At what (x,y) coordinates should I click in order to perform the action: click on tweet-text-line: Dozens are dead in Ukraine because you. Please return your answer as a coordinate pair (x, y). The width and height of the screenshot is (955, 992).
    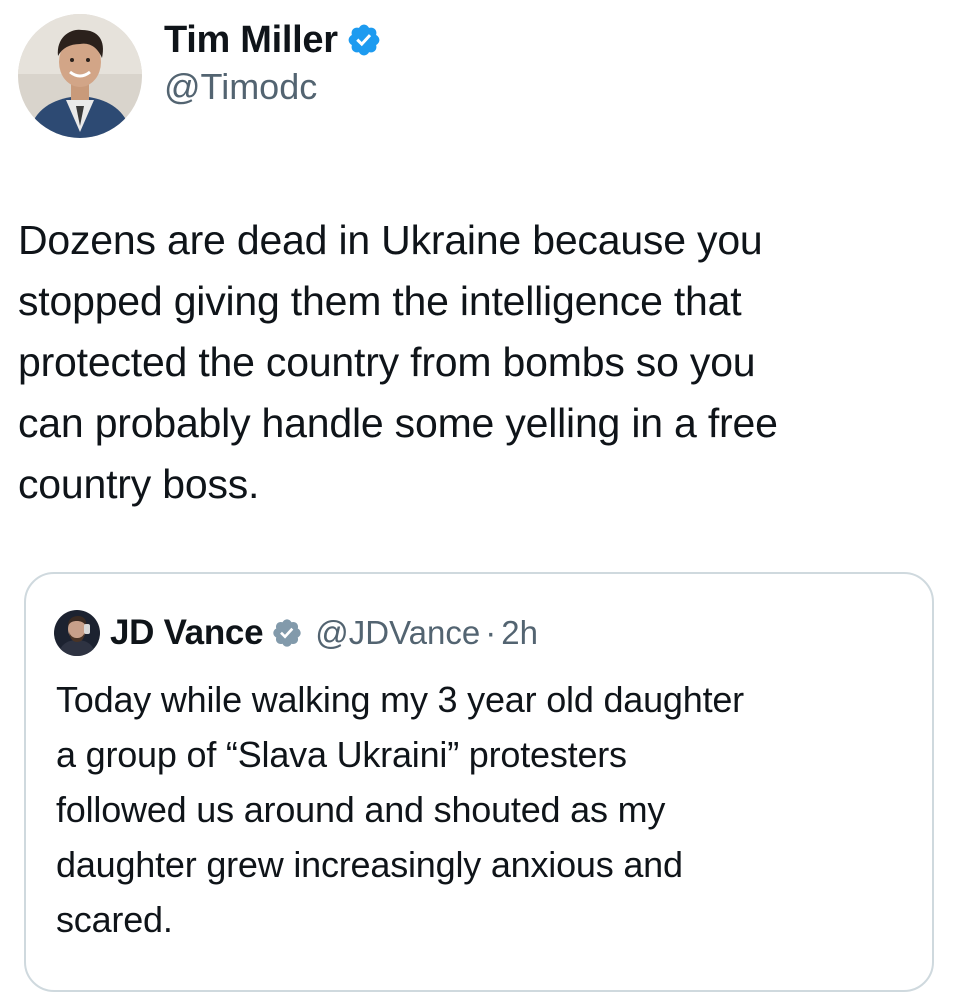
    Looking at the image, I should click on (390, 240).